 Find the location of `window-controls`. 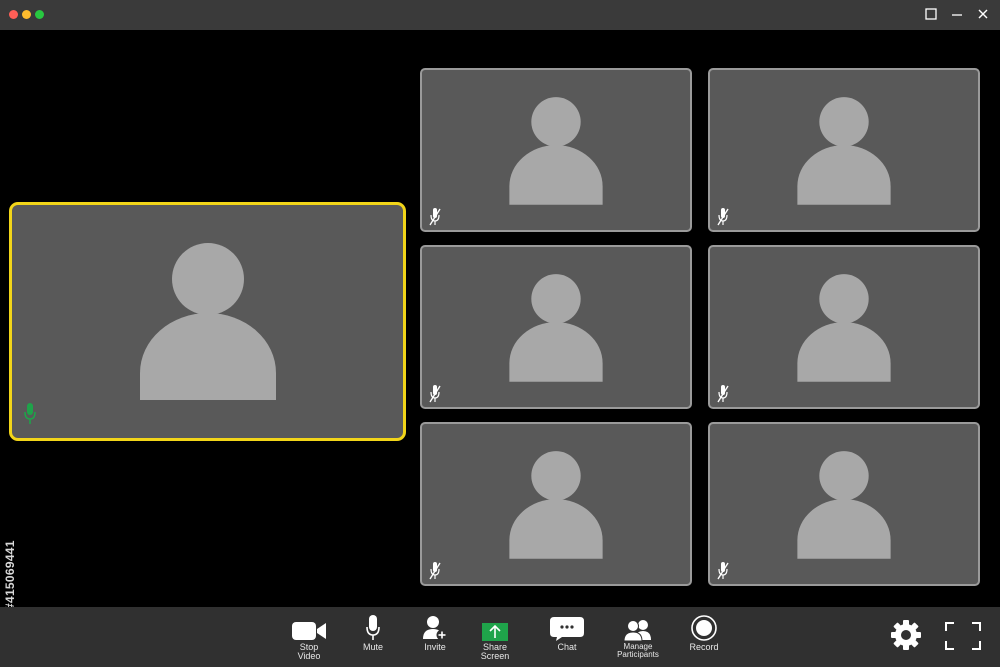

window-controls is located at coordinates (957, 14).